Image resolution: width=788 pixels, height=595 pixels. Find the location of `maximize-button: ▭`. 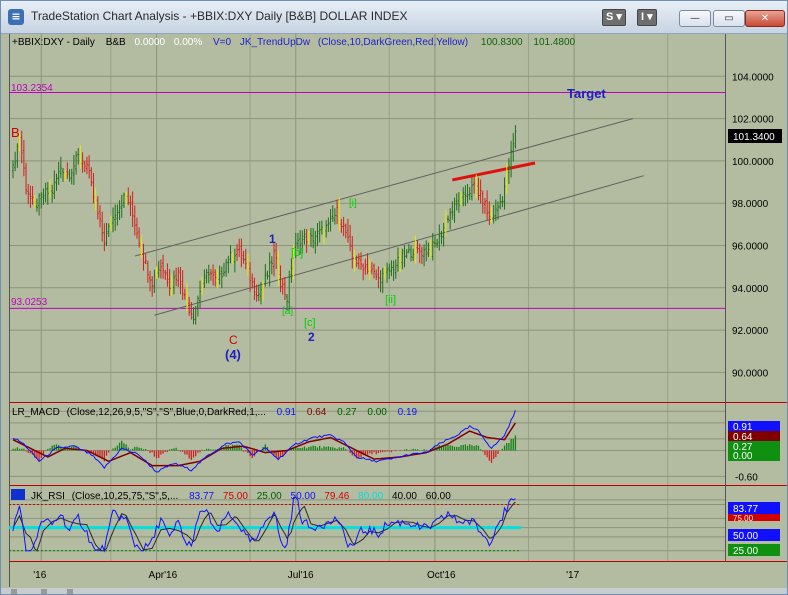

maximize-button: ▭ is located at coordinates (729, 18).